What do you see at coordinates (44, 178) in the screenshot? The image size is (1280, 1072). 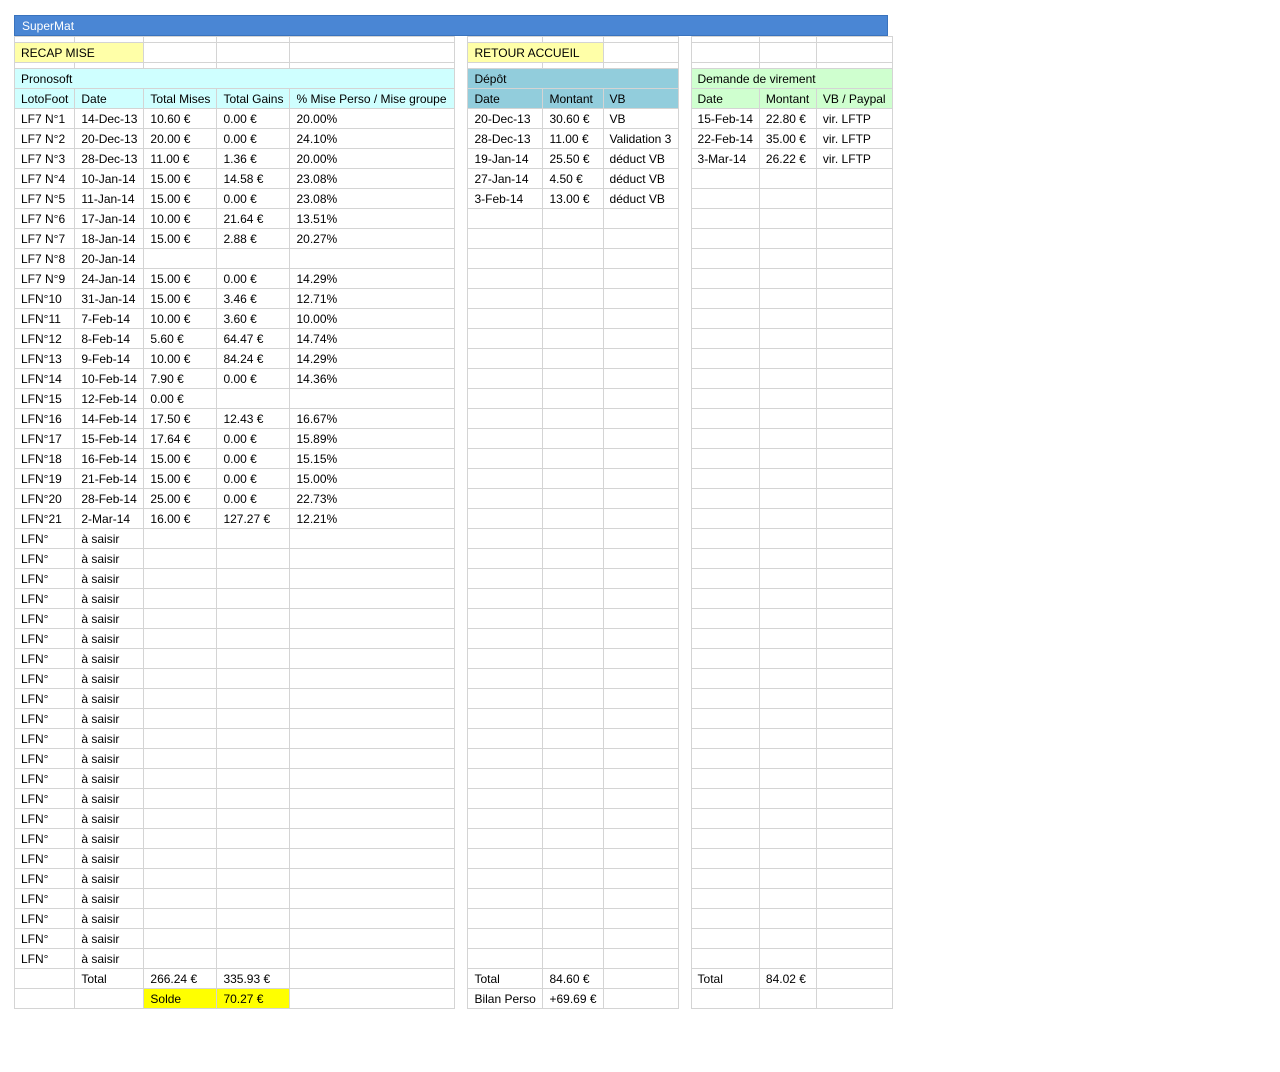 I see `table-cell: LF7 N°4` at bounding box center [44, 178].